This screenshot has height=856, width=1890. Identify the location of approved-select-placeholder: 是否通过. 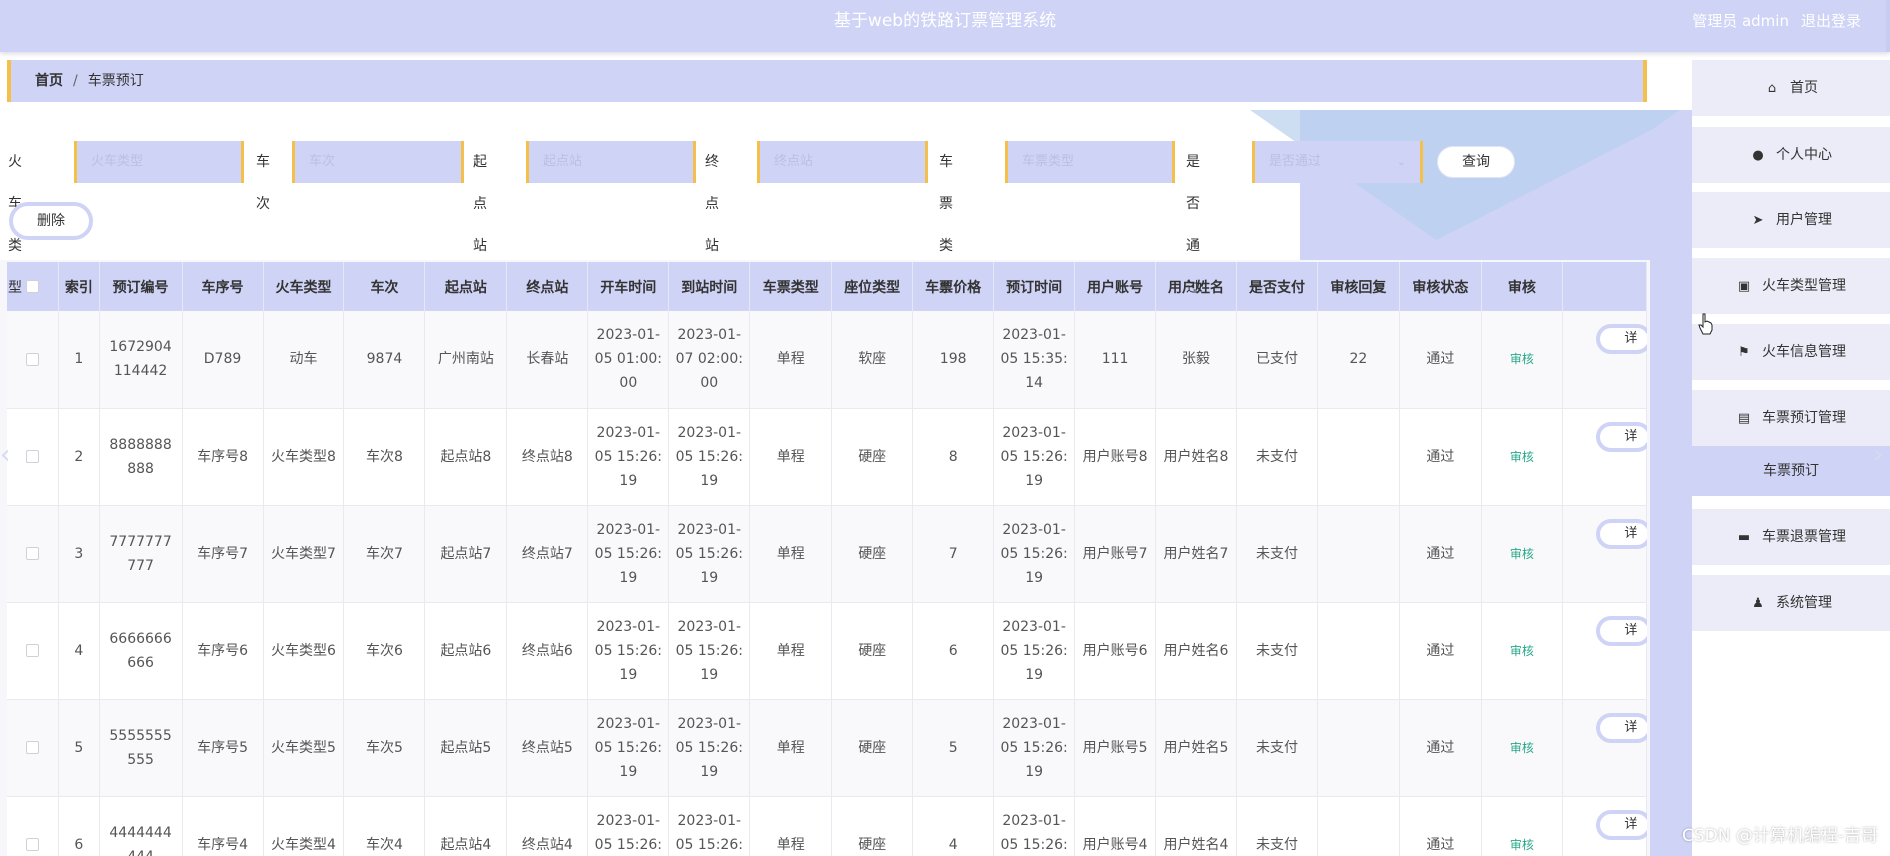
(1295, 161).